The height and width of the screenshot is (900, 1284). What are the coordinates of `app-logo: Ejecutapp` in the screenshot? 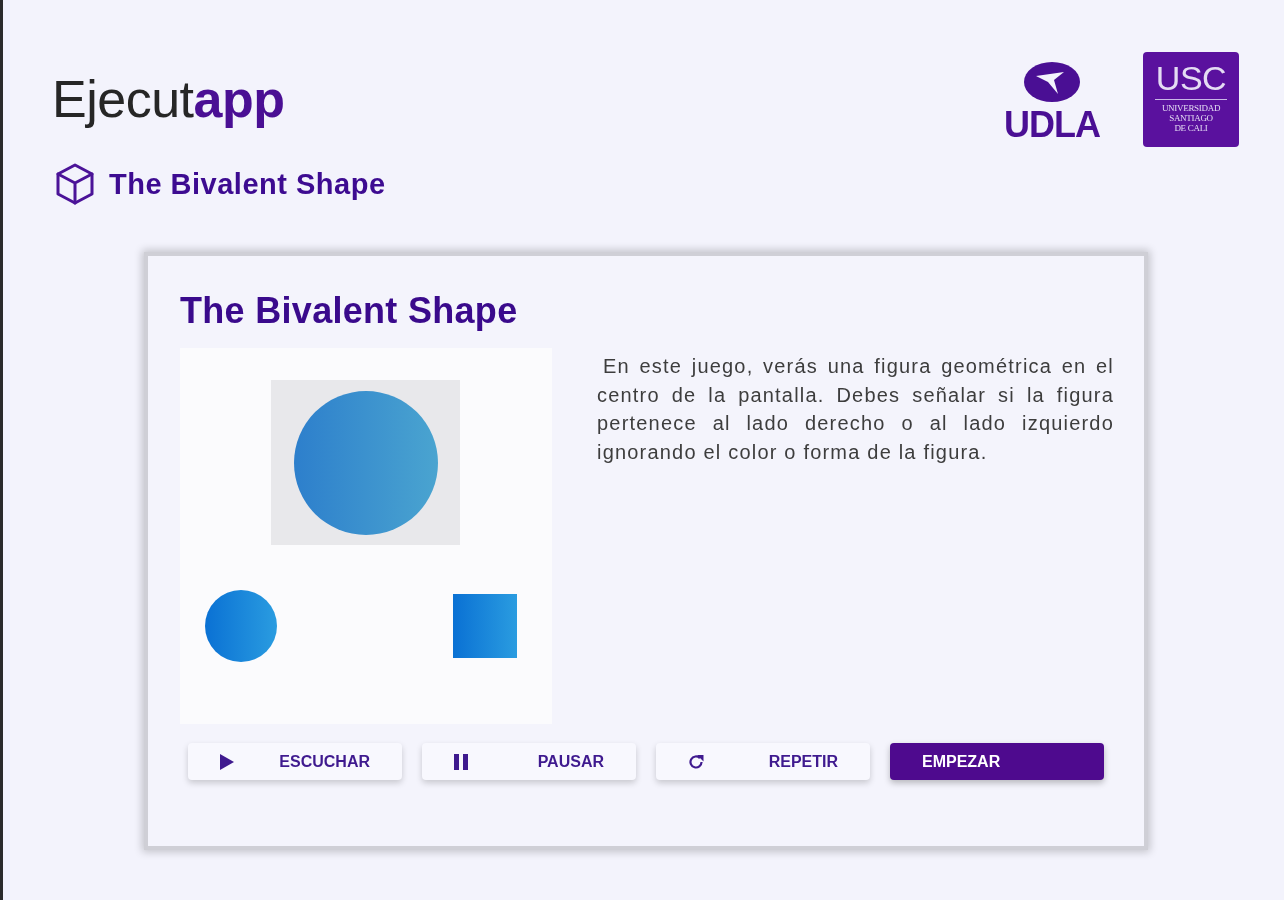 It's located at (168, 99).